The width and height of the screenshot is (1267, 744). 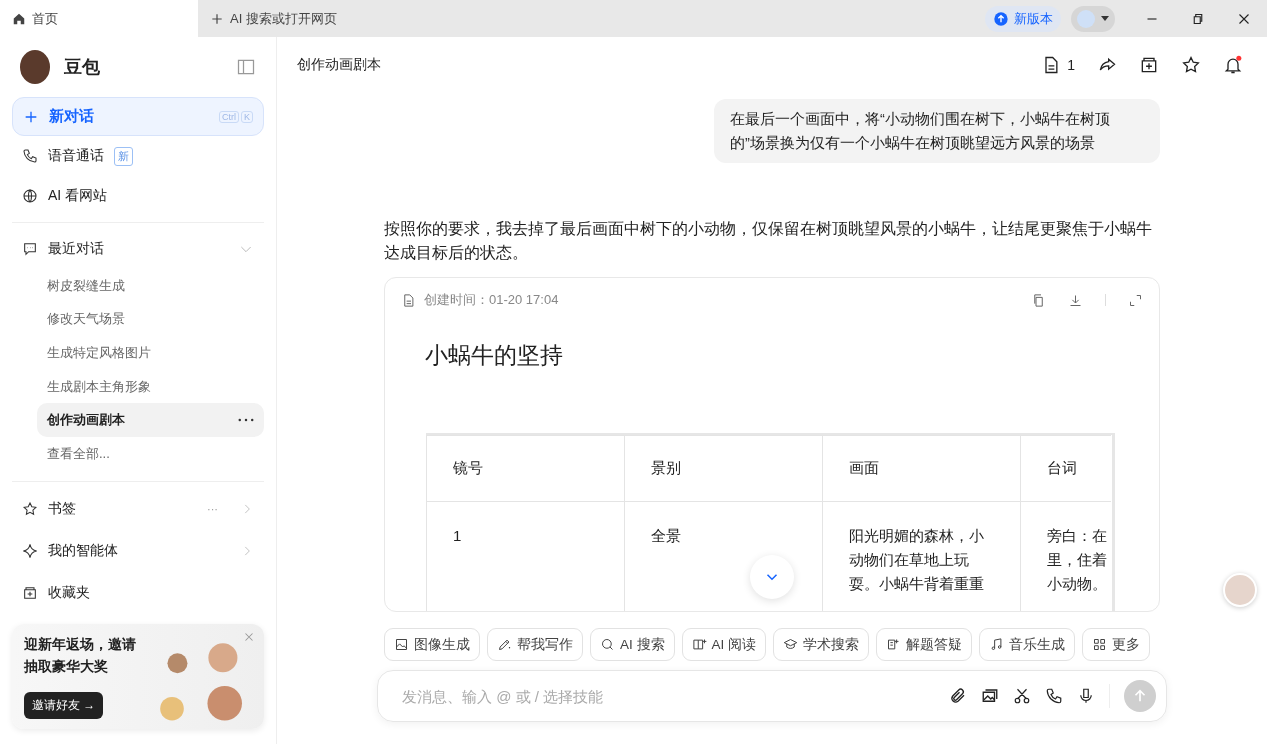 What do you see at coordinates (247, 116) in the screenshot?
I see `shortcut-key: K` at bounding box center [247, 116].